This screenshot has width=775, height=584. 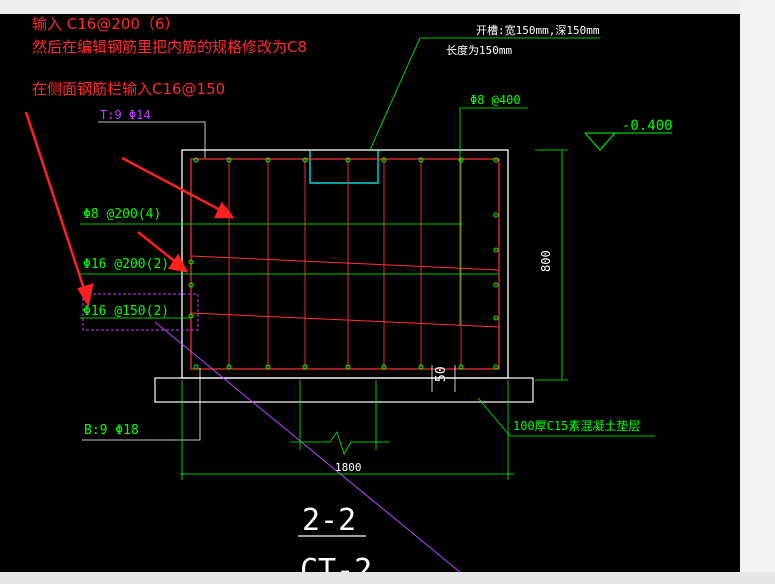 What do you see at coordinates (340, 443) in the screenshot?
I see `break-line` at bounding box center [340, 443].